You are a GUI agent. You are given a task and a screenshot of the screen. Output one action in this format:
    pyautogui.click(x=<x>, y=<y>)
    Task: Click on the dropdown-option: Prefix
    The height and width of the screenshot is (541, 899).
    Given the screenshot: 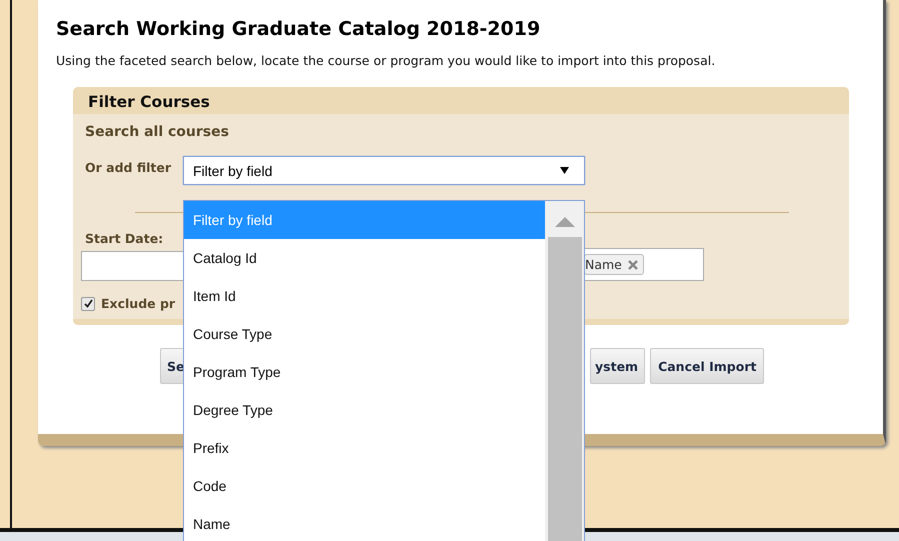 What is the action you would take?
    pyautogui.click(x=364, y=448)
    